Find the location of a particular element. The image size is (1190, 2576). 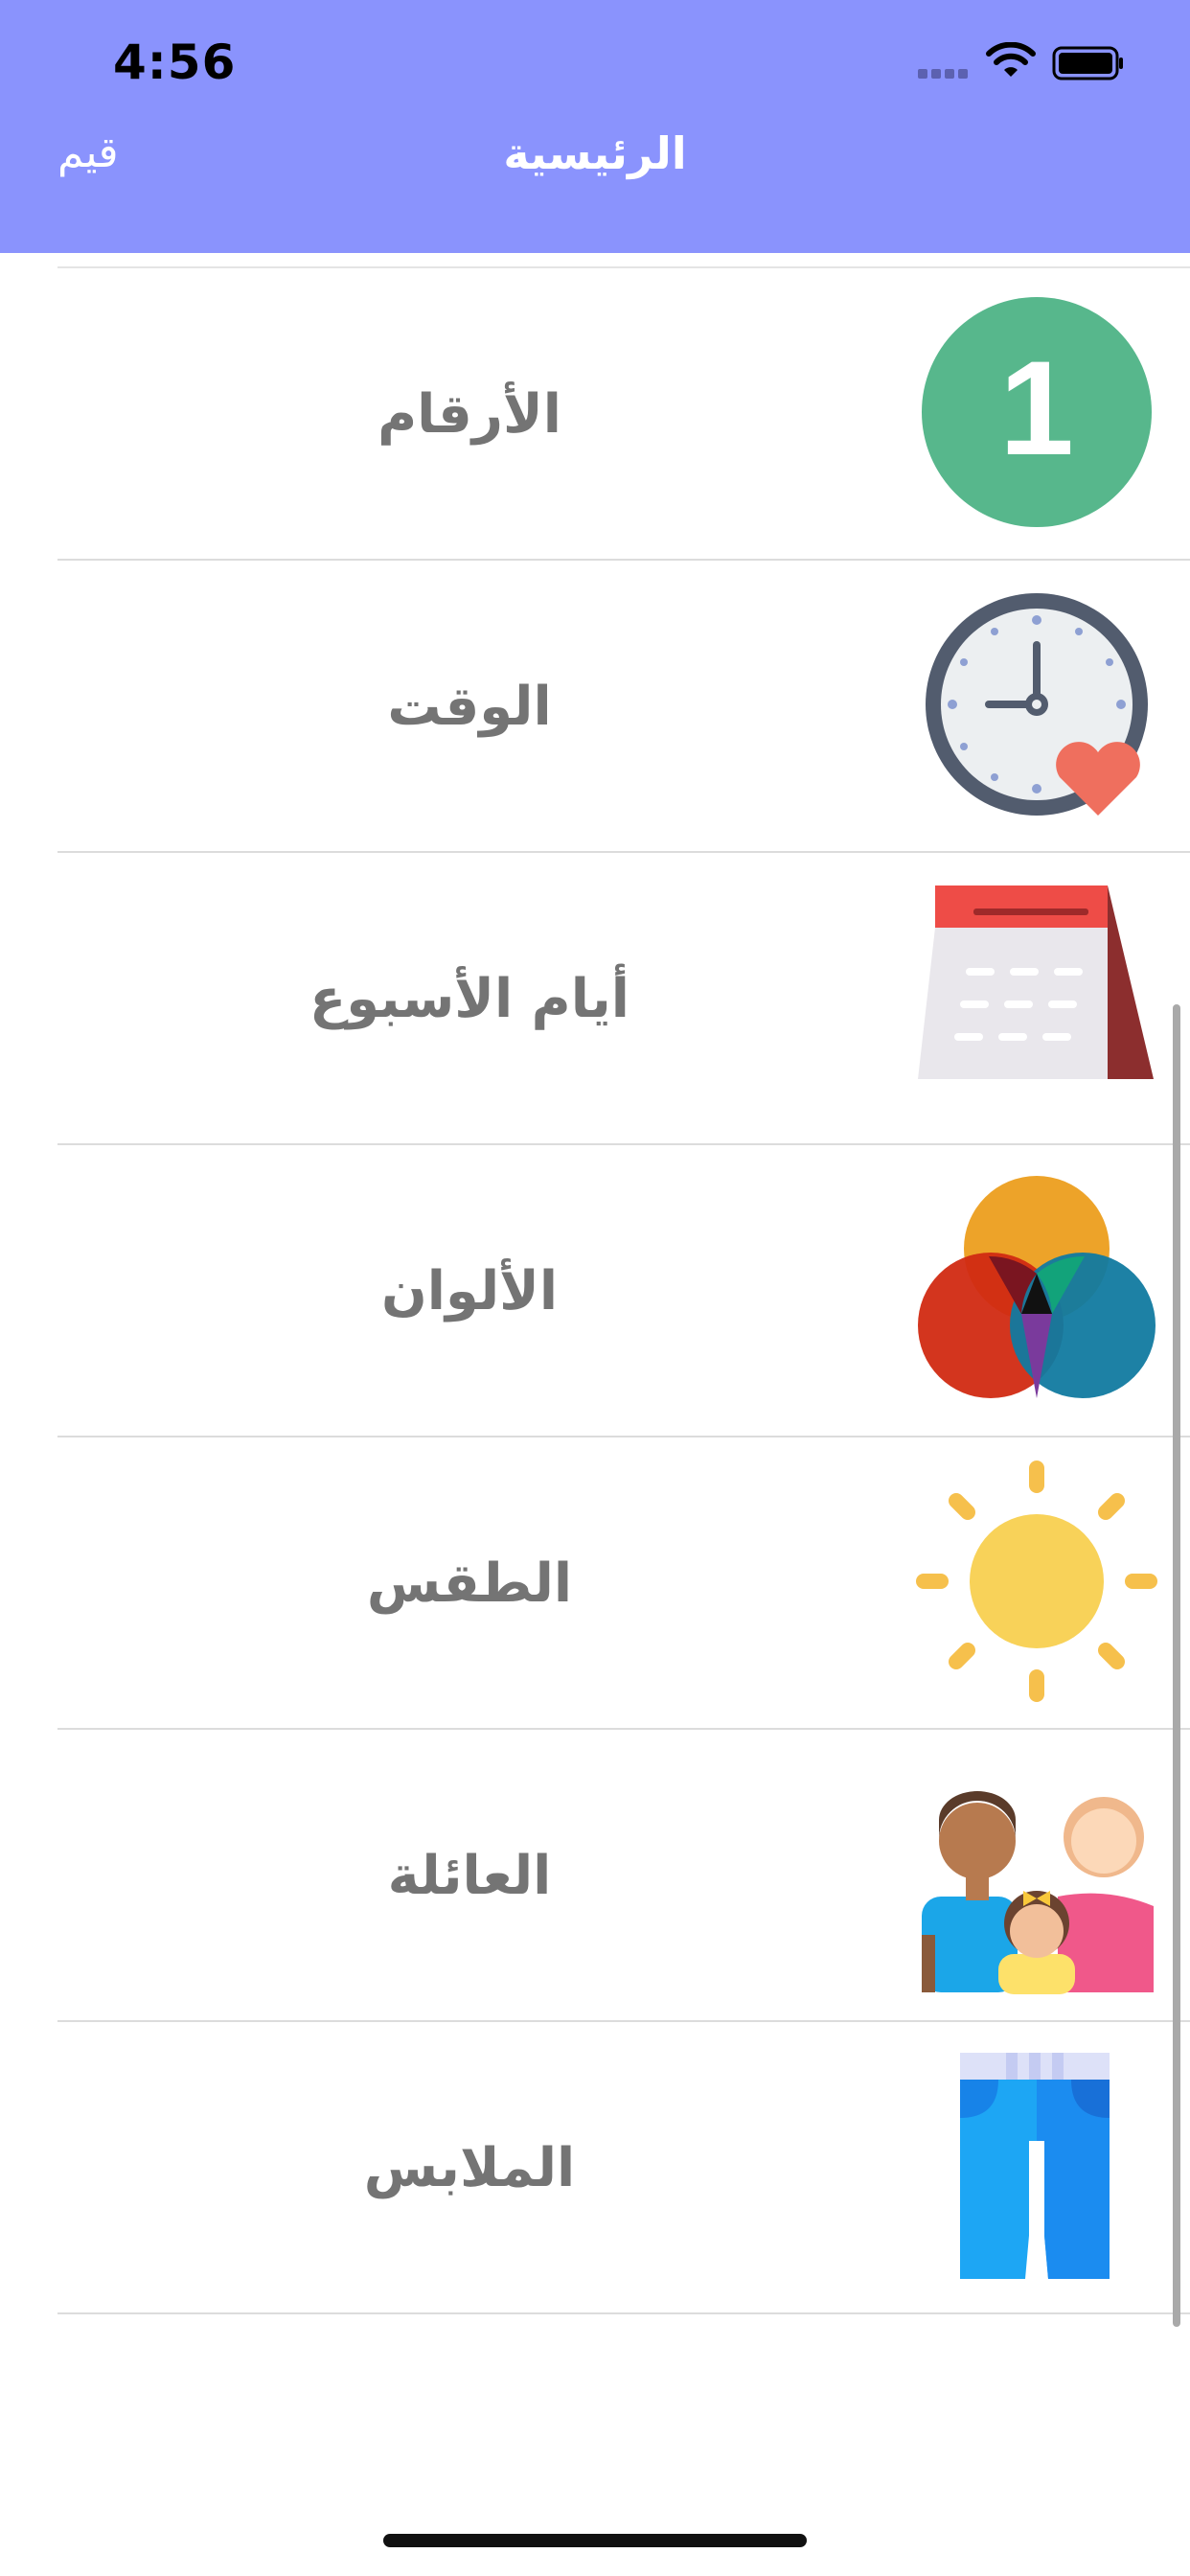

category-row-weather: الطقس is located at coordinates (623, 1584).